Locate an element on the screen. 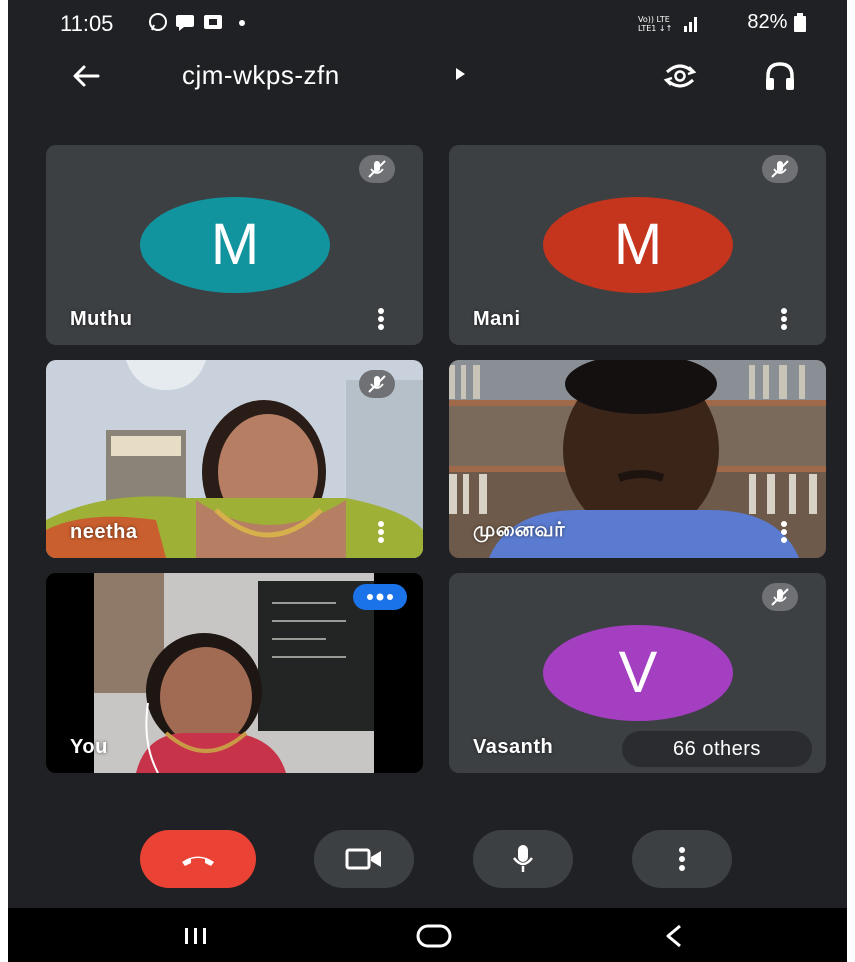  participant-tile-mani: M Mani is located at coordinates (637, 245).